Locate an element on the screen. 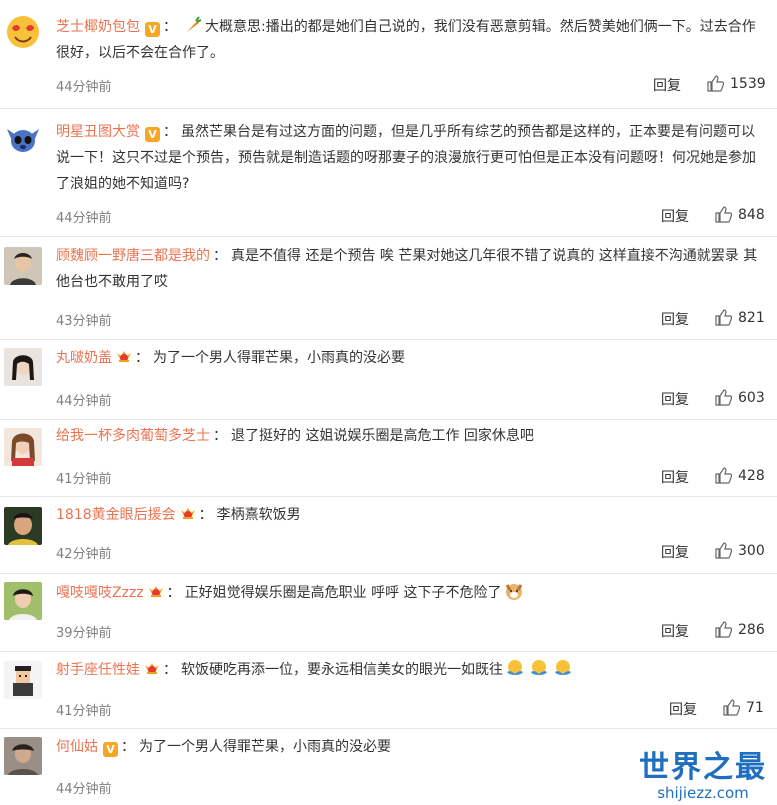 This screenshot has height=805, width=777. like-button: 286 is located at coordinates (740, 629).